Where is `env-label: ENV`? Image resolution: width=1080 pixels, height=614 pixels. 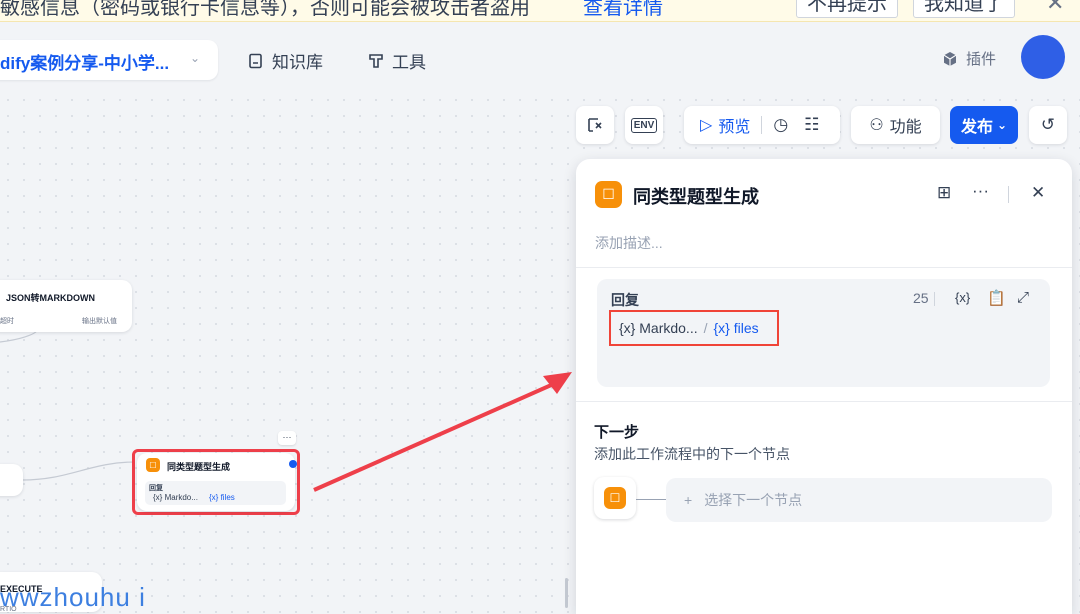 env-label: ENV is located at coordinates (644, 125).